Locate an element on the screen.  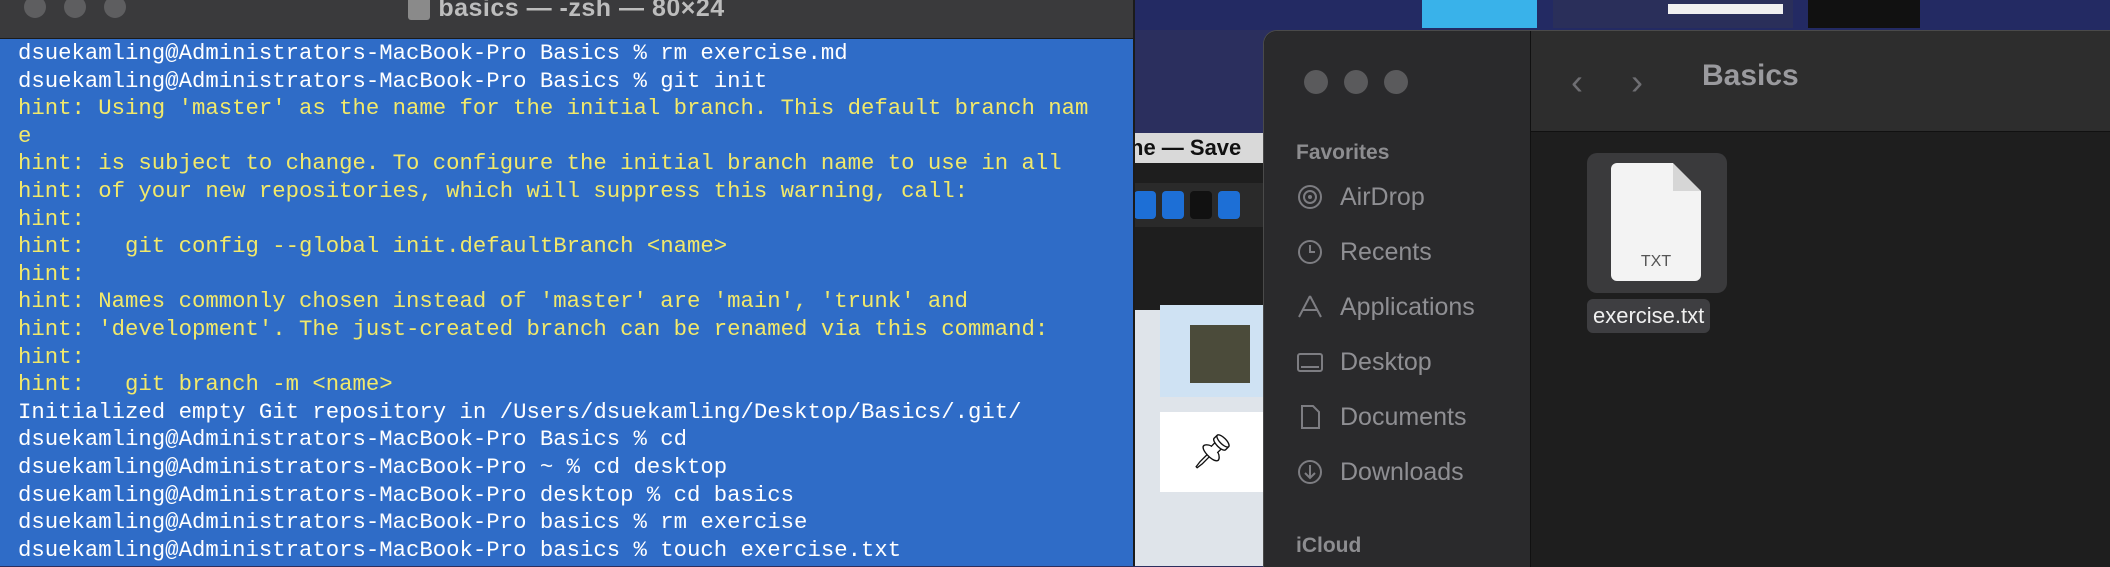
pin-icon: 📌︎ is located at coordinates (1212, 452).